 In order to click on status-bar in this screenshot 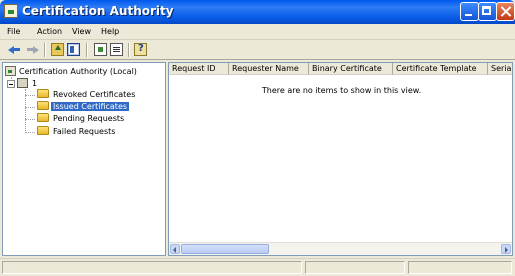, I will do `click(257, 267)`.